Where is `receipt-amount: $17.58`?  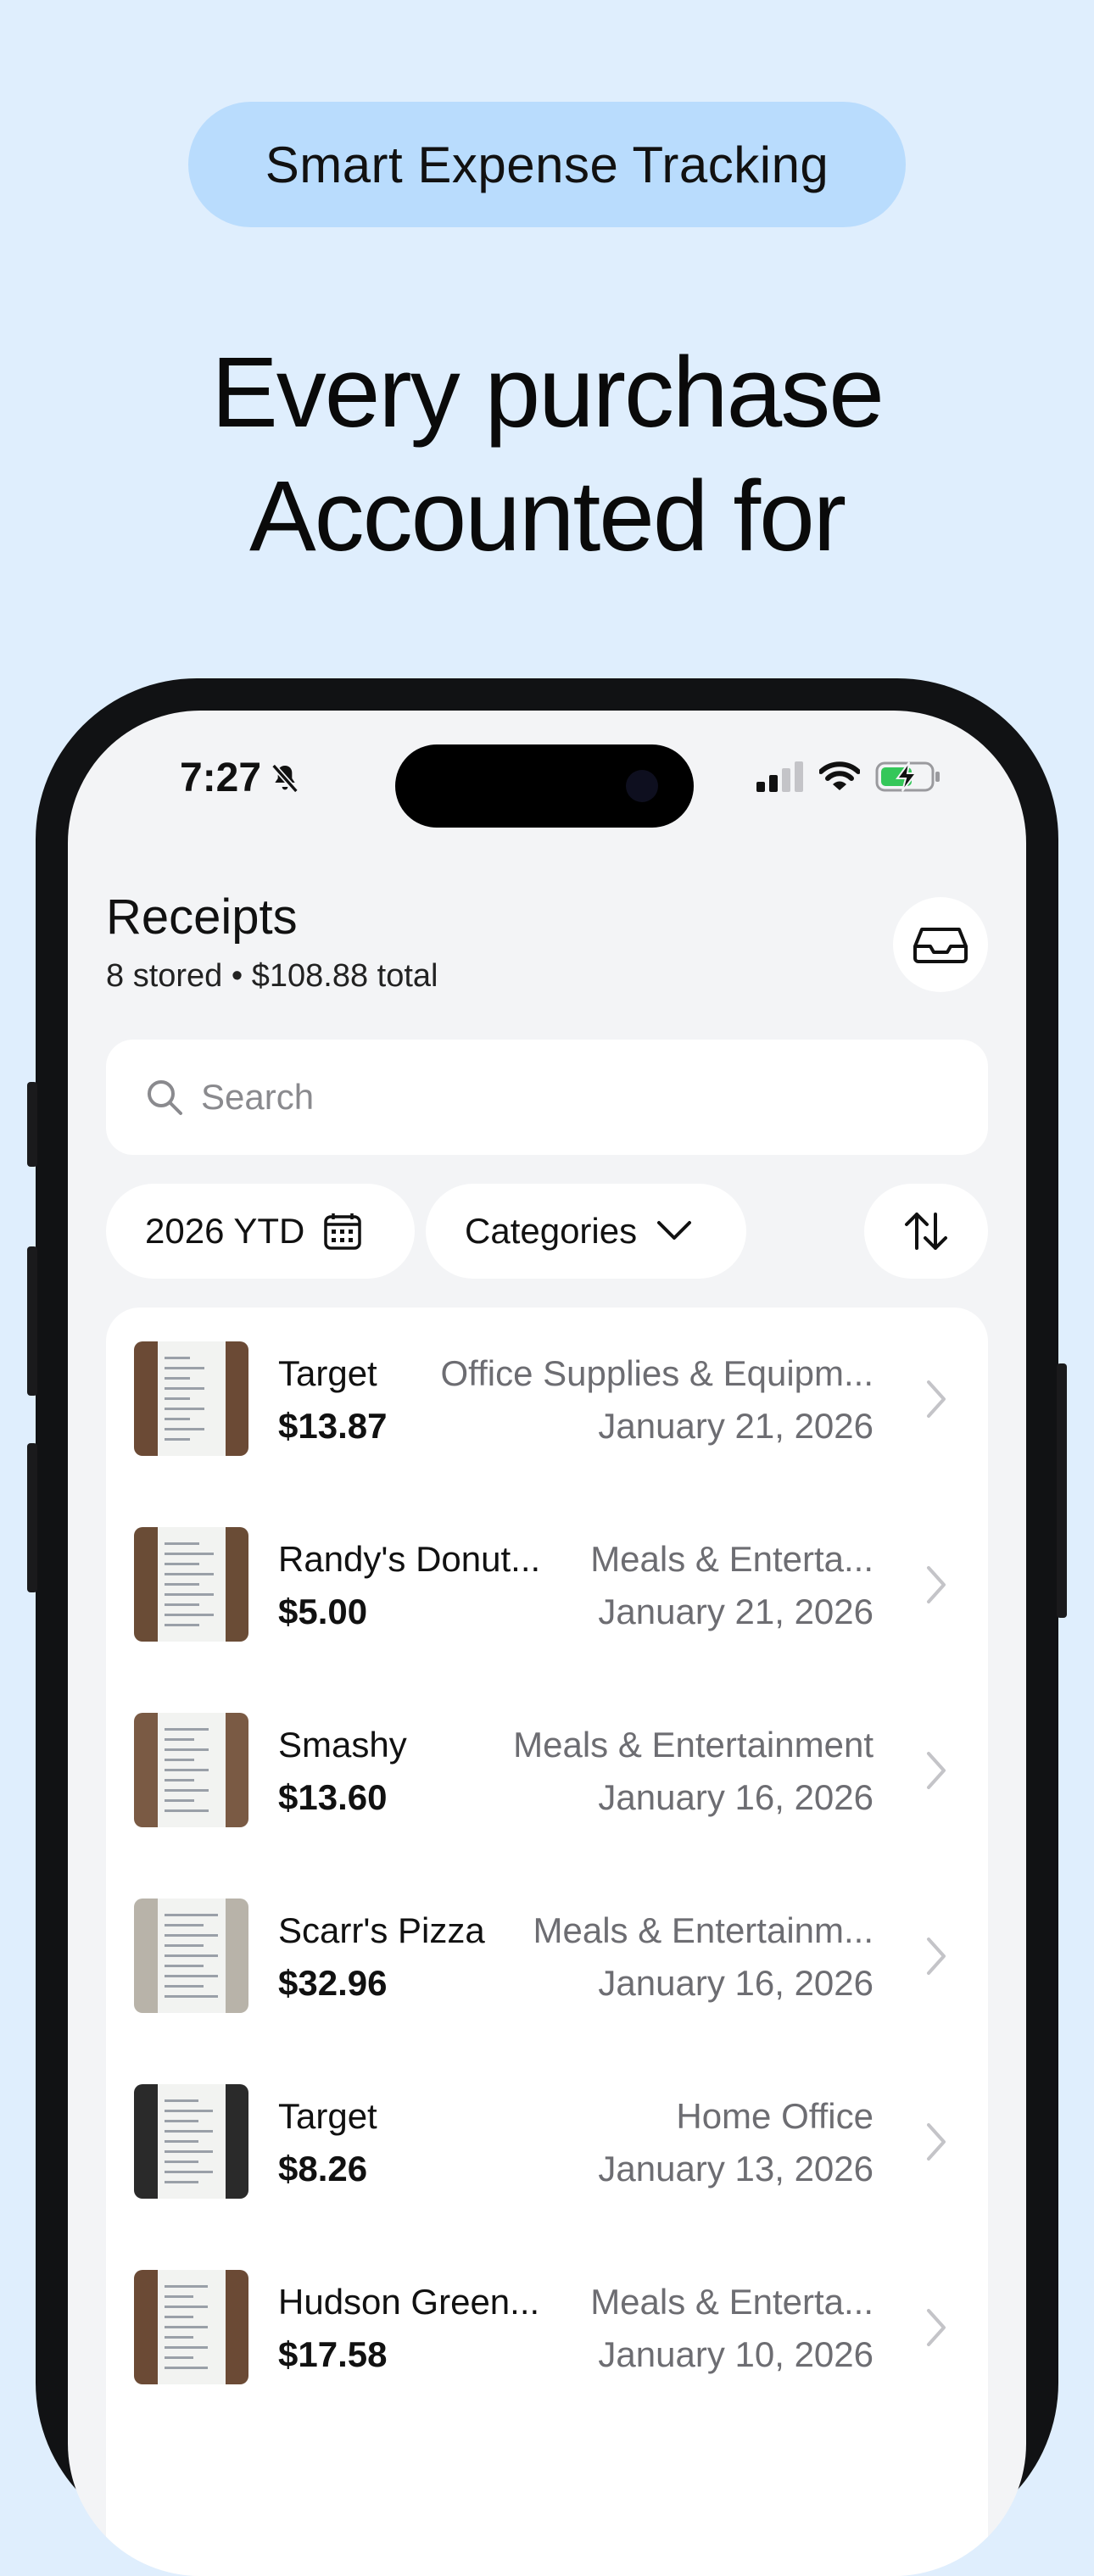 receipt-amount: $17.58 is located at coordinates (333, 2354).